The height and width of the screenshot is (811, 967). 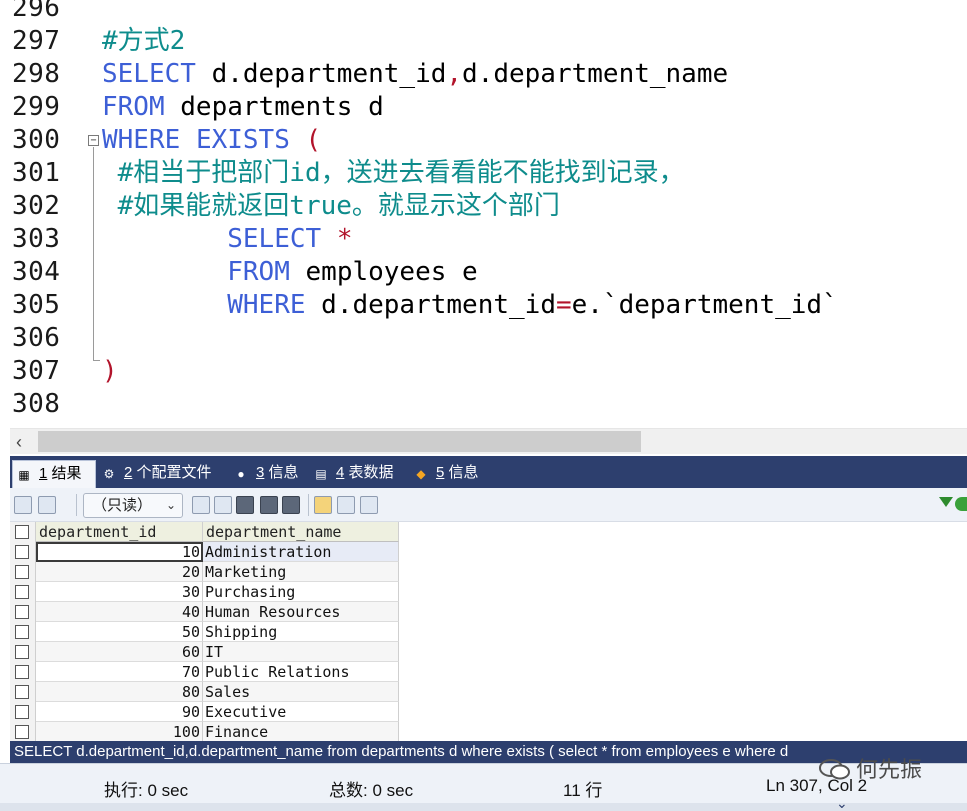 What do you see at coordinates (119, 572) in the screenshot?
I see `cell-department-id: 20` at bounding box center [119, 572].